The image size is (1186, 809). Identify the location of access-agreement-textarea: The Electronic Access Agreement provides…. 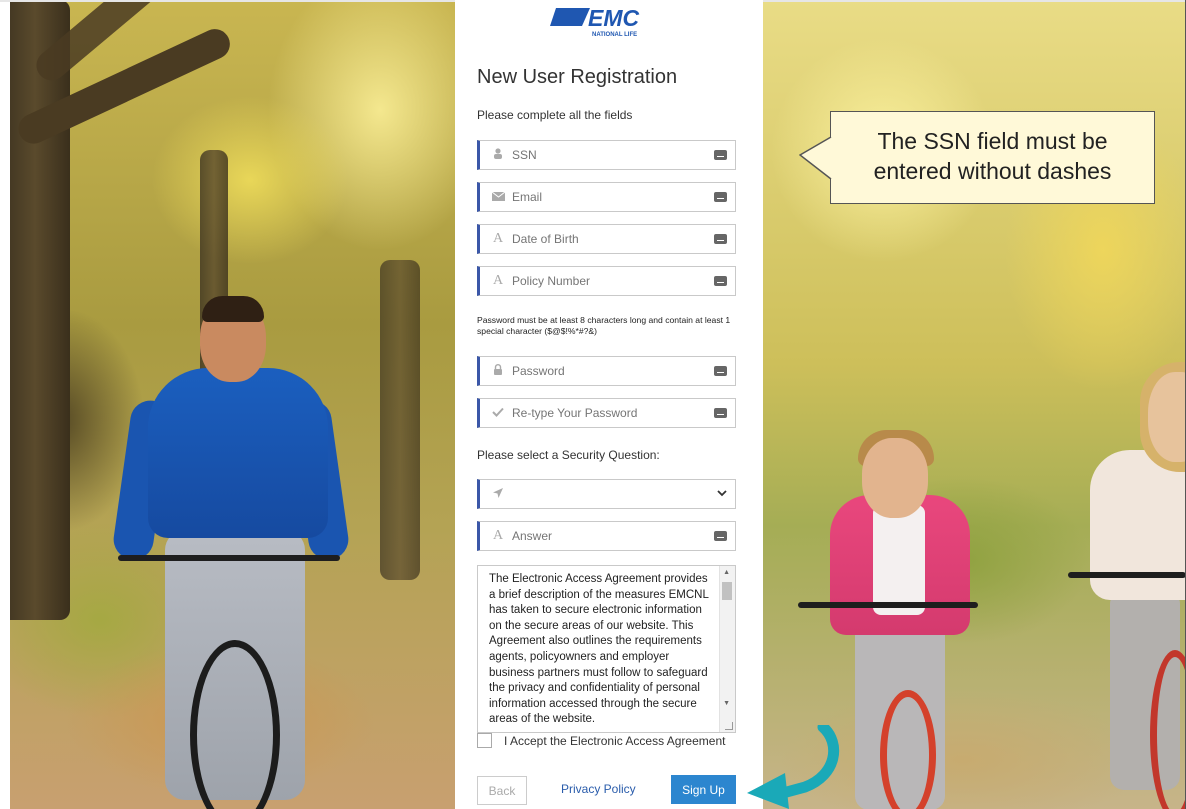
(606, 649).